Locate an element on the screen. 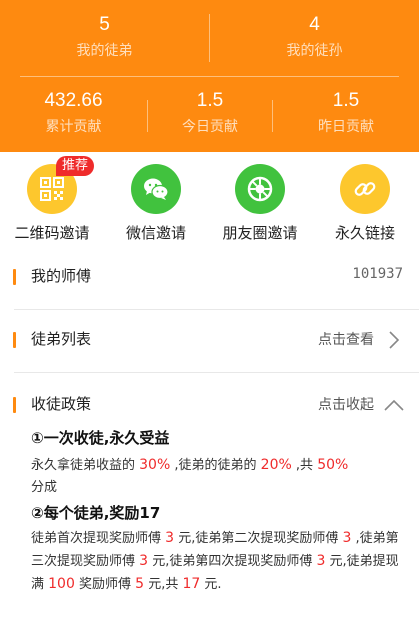  invite-label: 微信邀请 is located at coordinates (155, 233).